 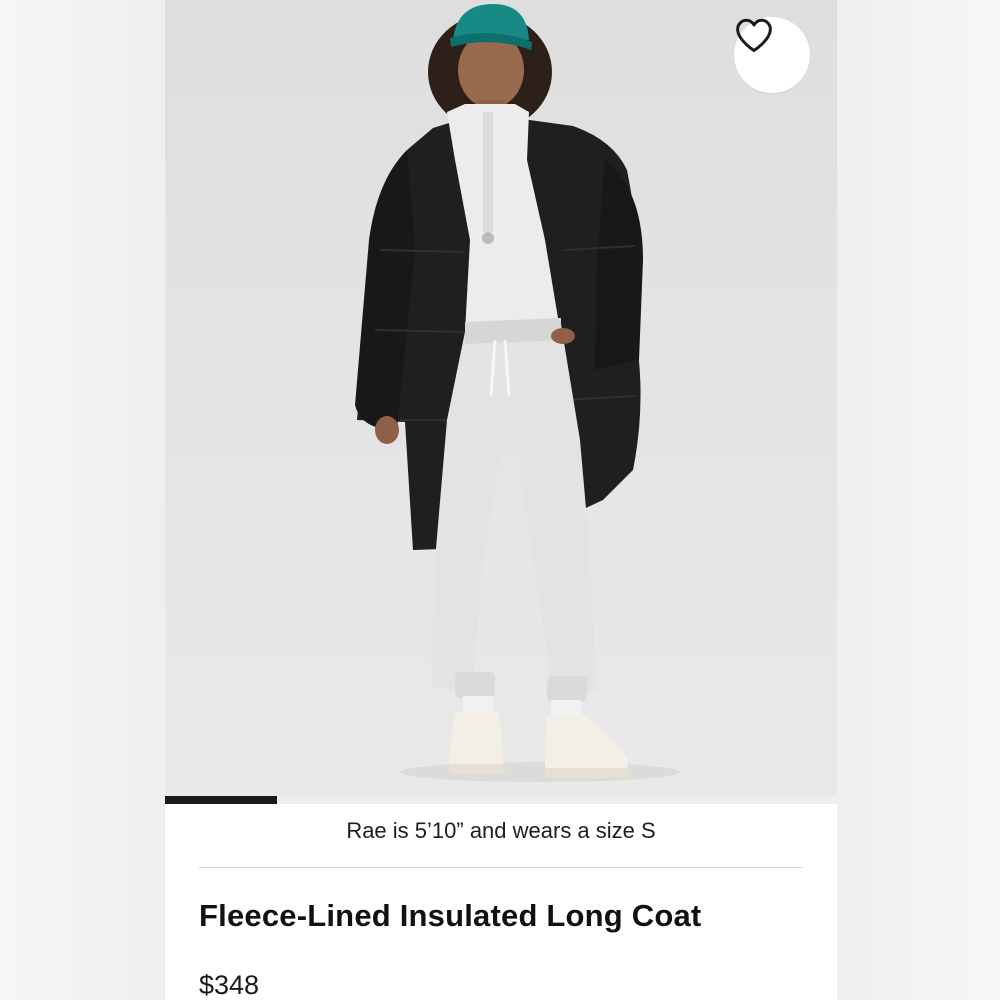 What do you see at coordinates (501, 830) in the screenshot?
I see `model-size-caption: Rae is 5’10” and wears a size S` at bounding box center [501, 830].